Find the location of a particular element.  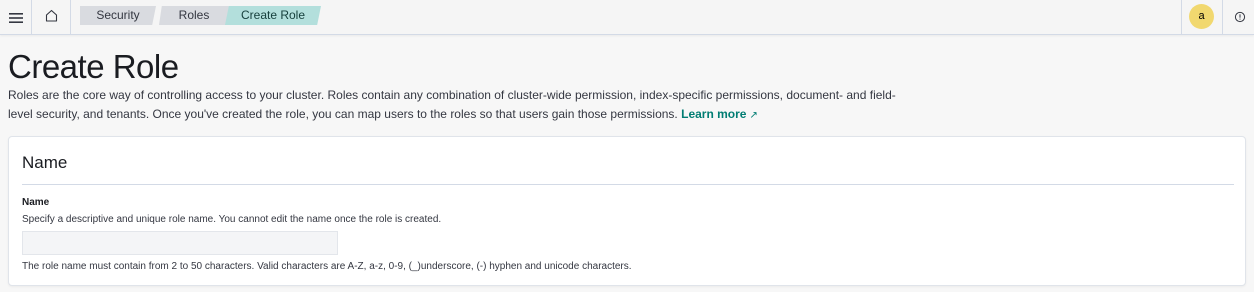

help-icon is located at coordinates (1240, 16).